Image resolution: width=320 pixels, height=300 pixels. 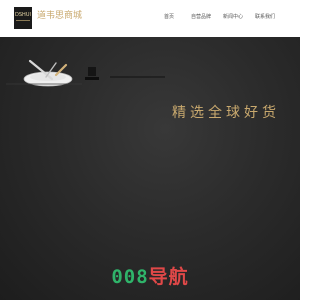 What do you see at coordinates (130, 277) in the screenshot?
I see `brand-number: 008` at bounding box center [130, 277].